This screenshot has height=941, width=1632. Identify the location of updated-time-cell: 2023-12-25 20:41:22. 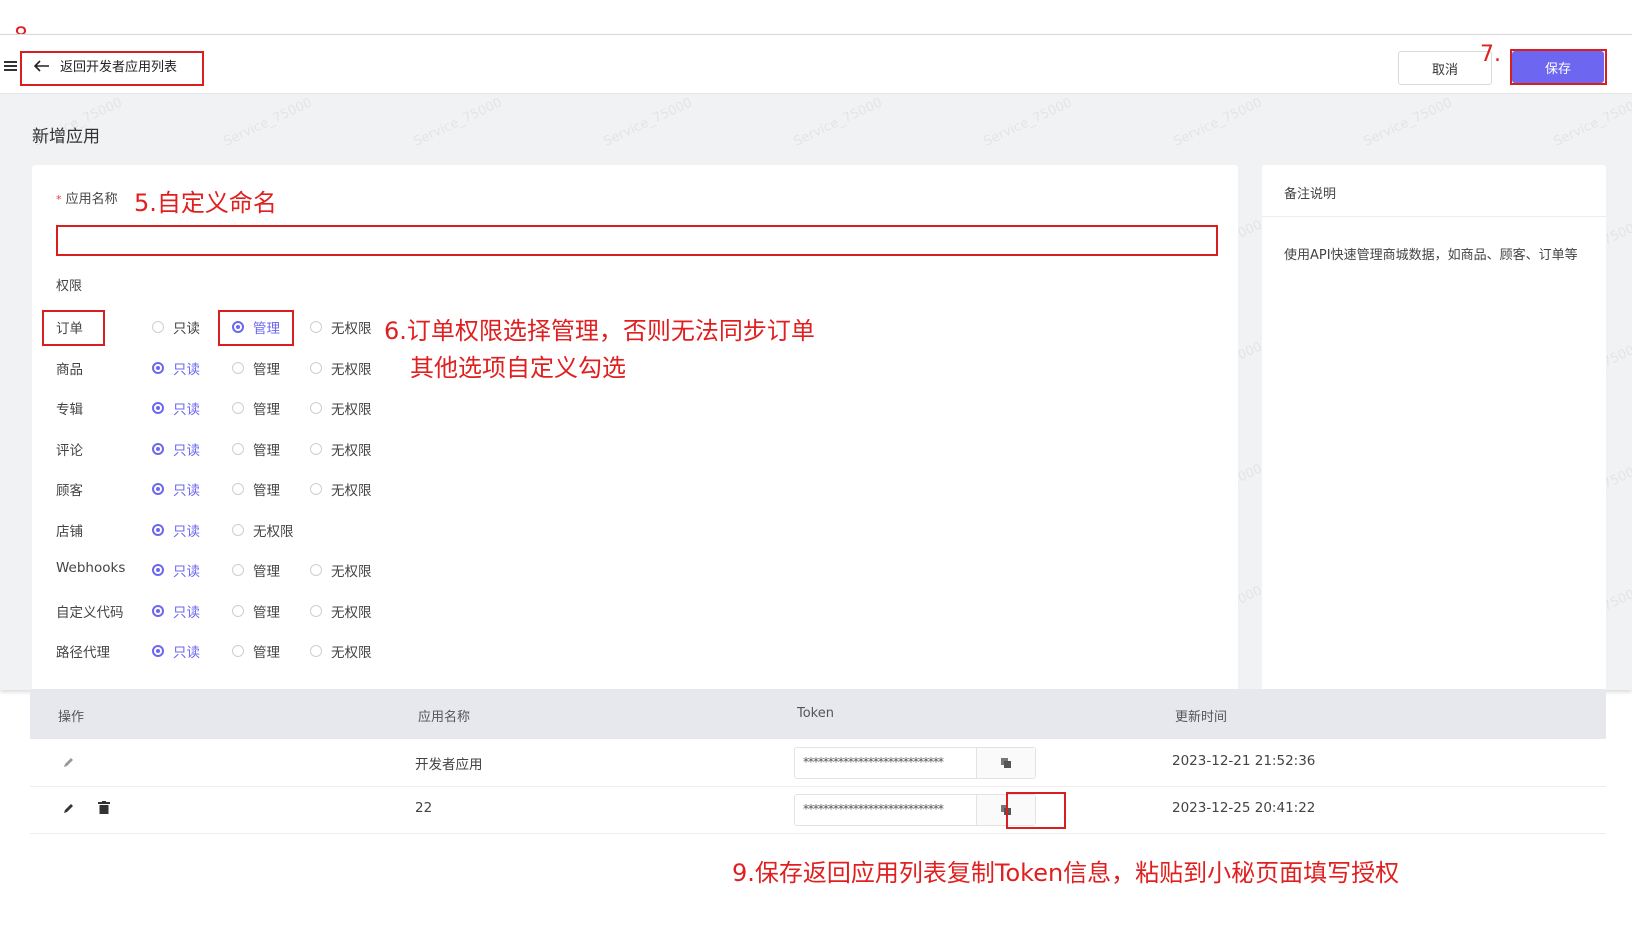
(1244, 808).